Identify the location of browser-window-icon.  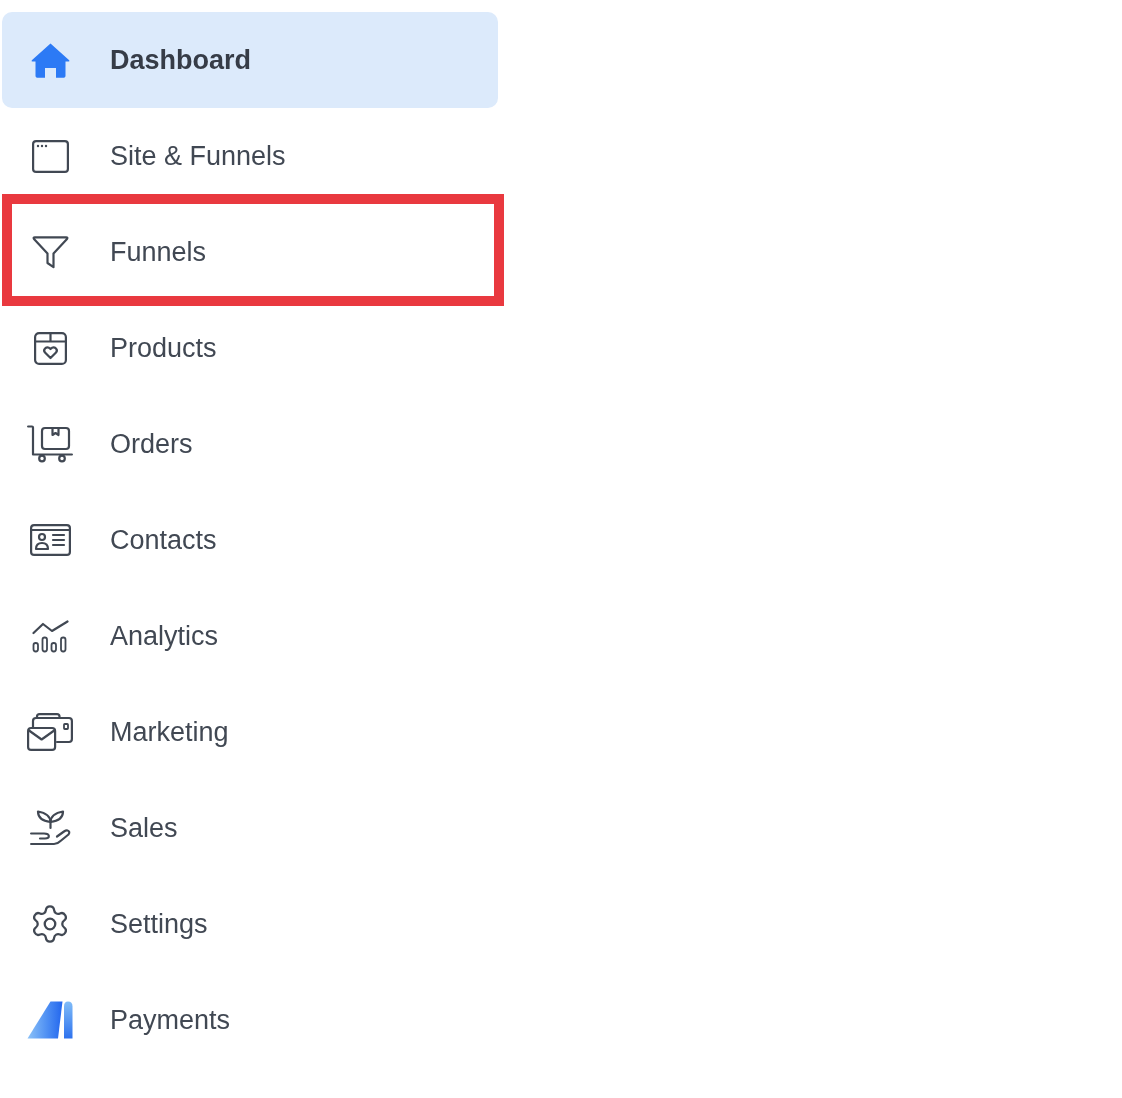
(50, 156).